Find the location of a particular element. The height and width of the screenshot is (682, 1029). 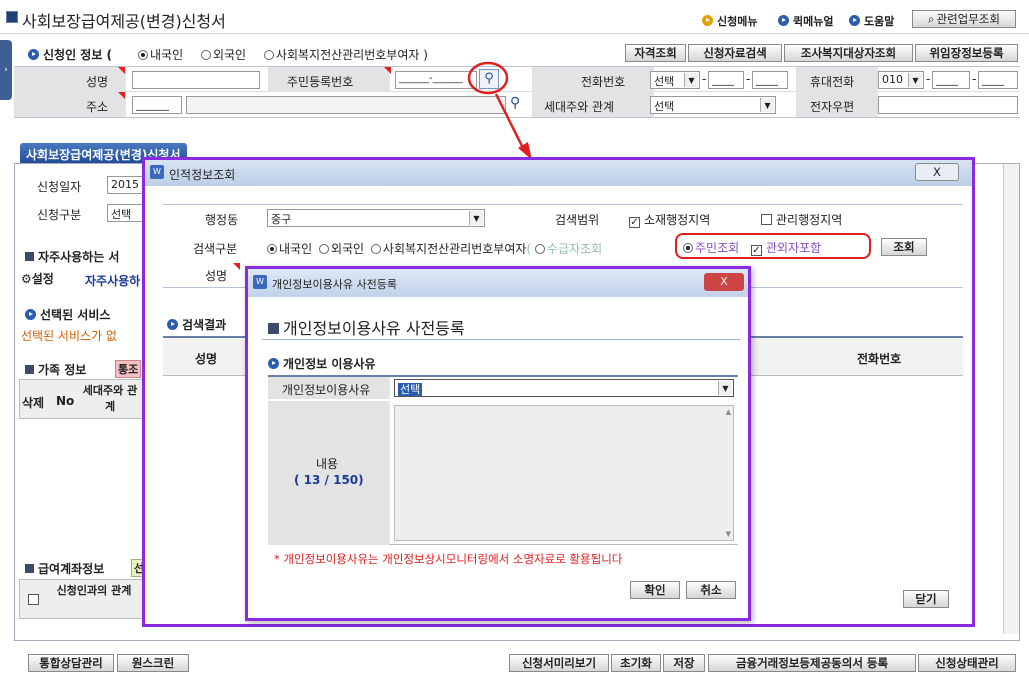

finance-consent-button: 금융거래정보등제공동의서 등록 is located at coordinates (812, 663).